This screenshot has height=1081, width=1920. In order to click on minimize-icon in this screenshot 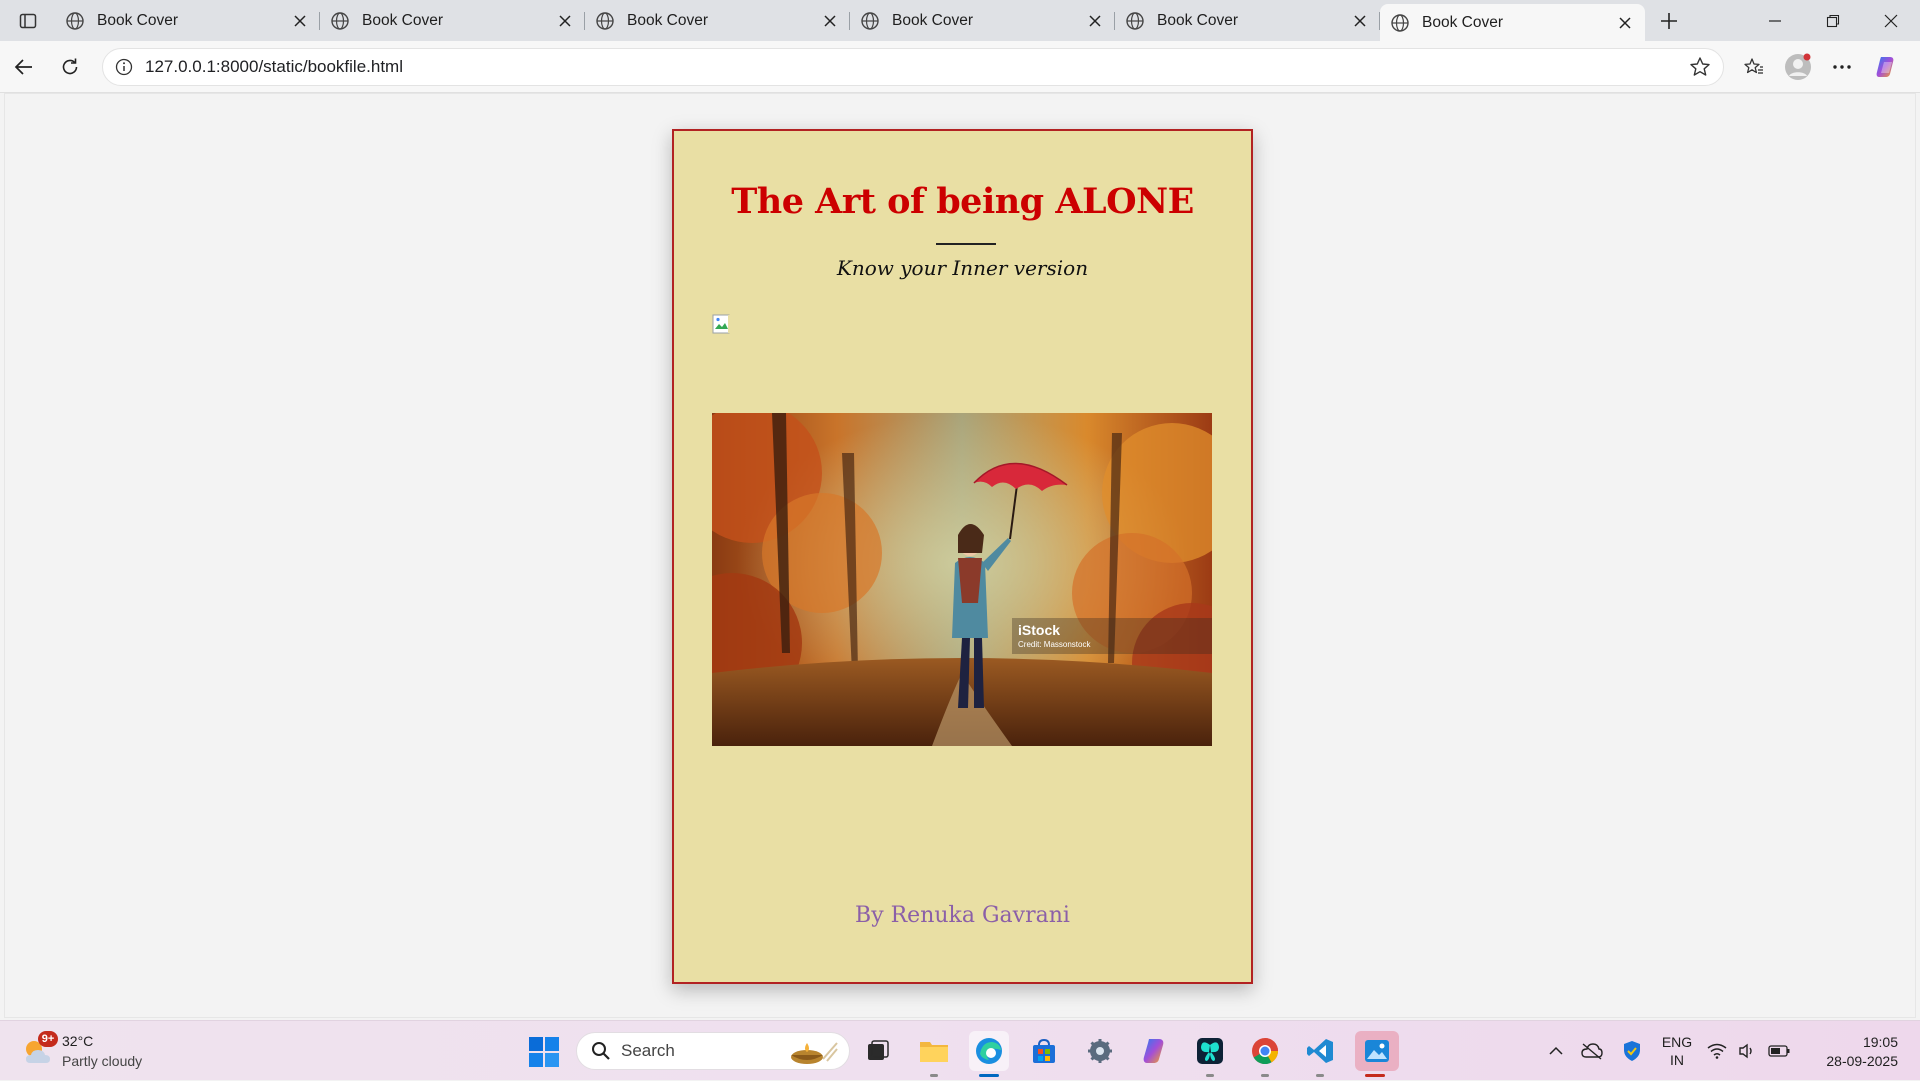, I will do `click(1775, 20)`.